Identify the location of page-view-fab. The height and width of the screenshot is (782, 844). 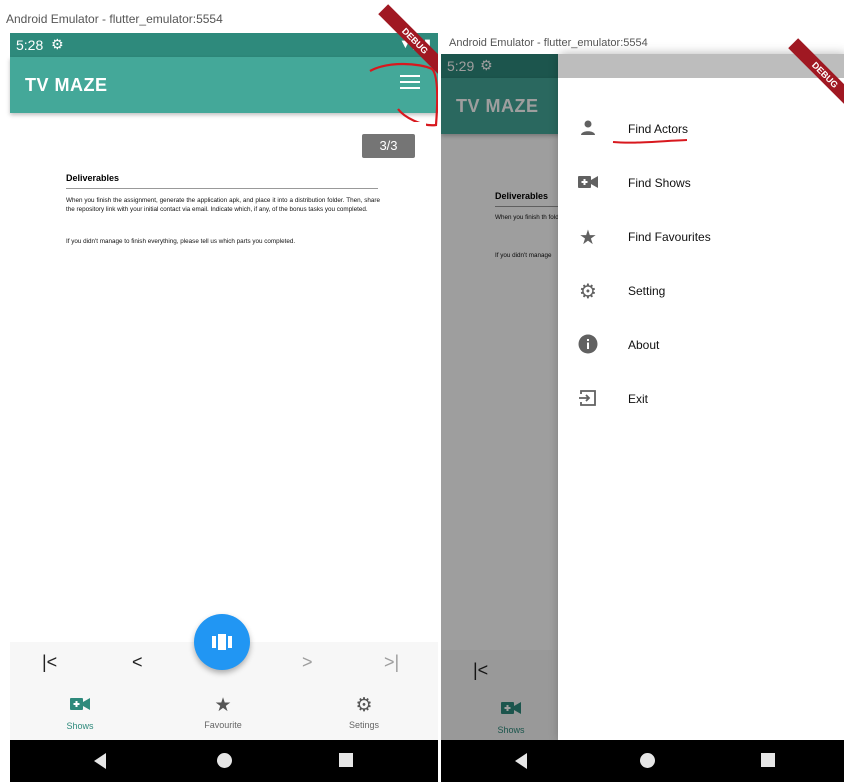
(222, 642).